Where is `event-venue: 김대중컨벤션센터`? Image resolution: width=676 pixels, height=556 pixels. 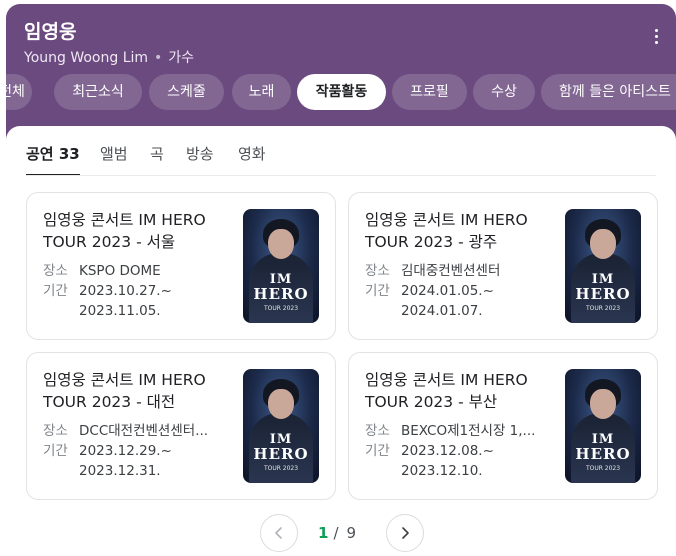 event-venue: 김대중컨벤션센터 is located at coordinates (451, 271).